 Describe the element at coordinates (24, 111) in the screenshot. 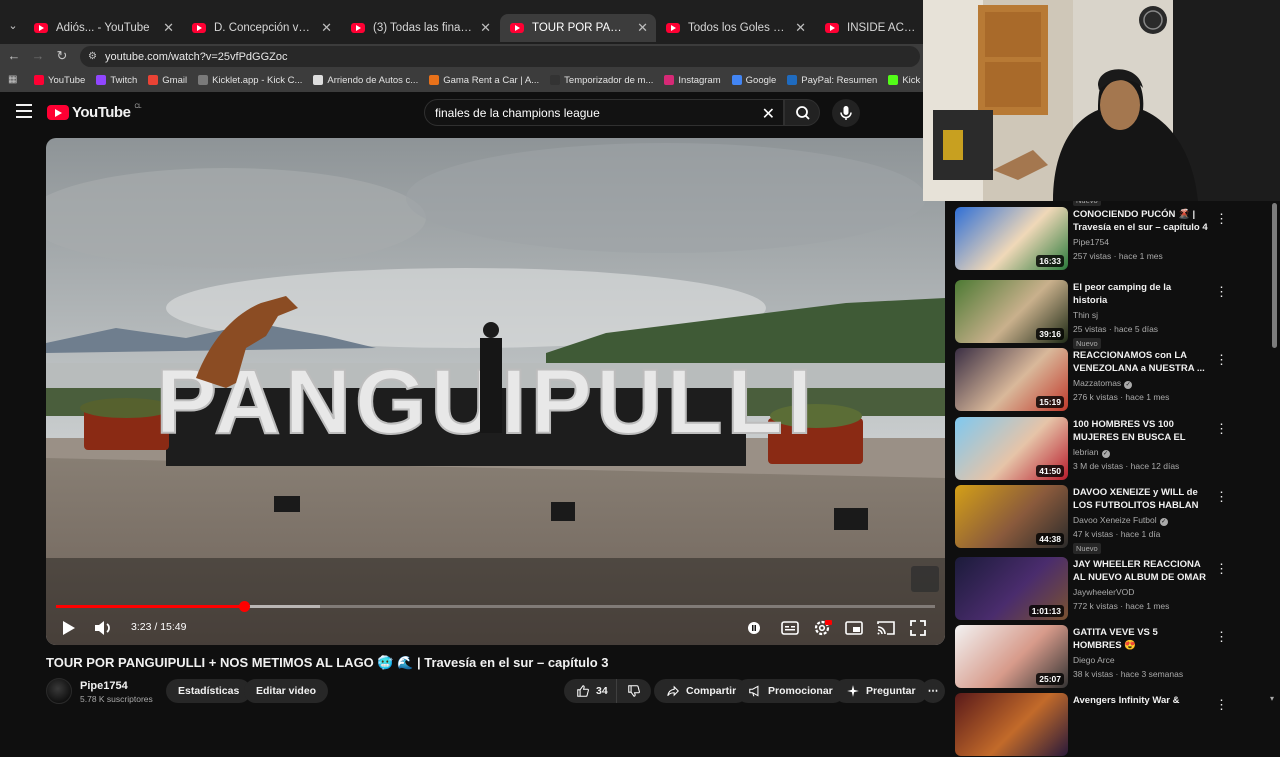

I see `menu-icon` at that location.